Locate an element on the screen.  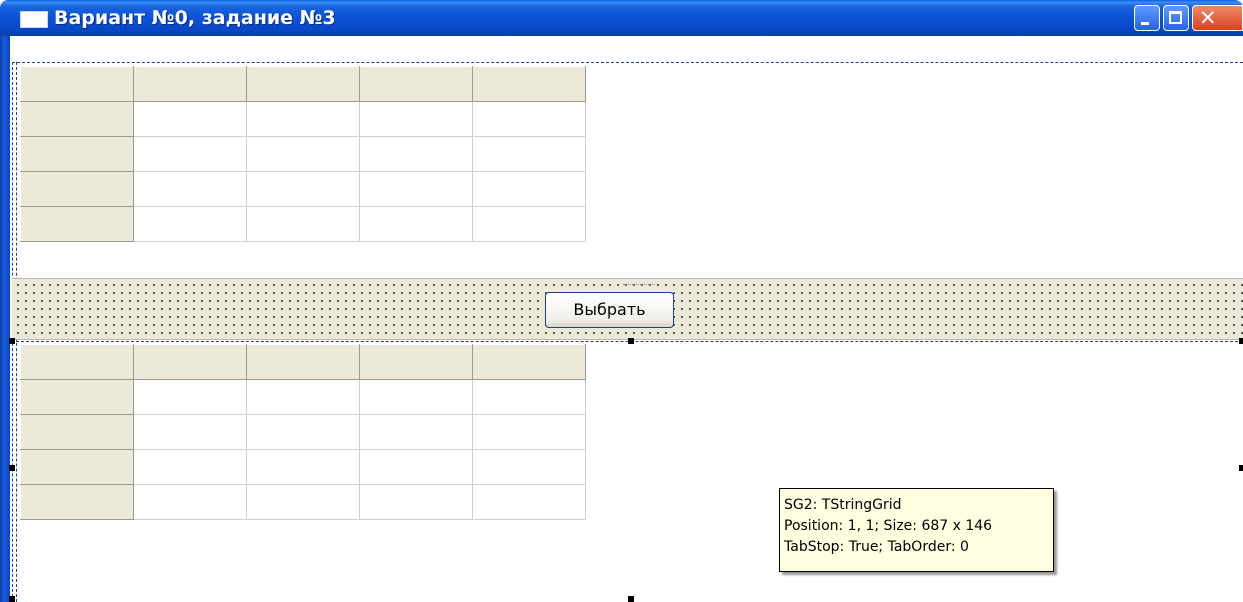
resize-handle-ml is located at coordinates (12, 468).